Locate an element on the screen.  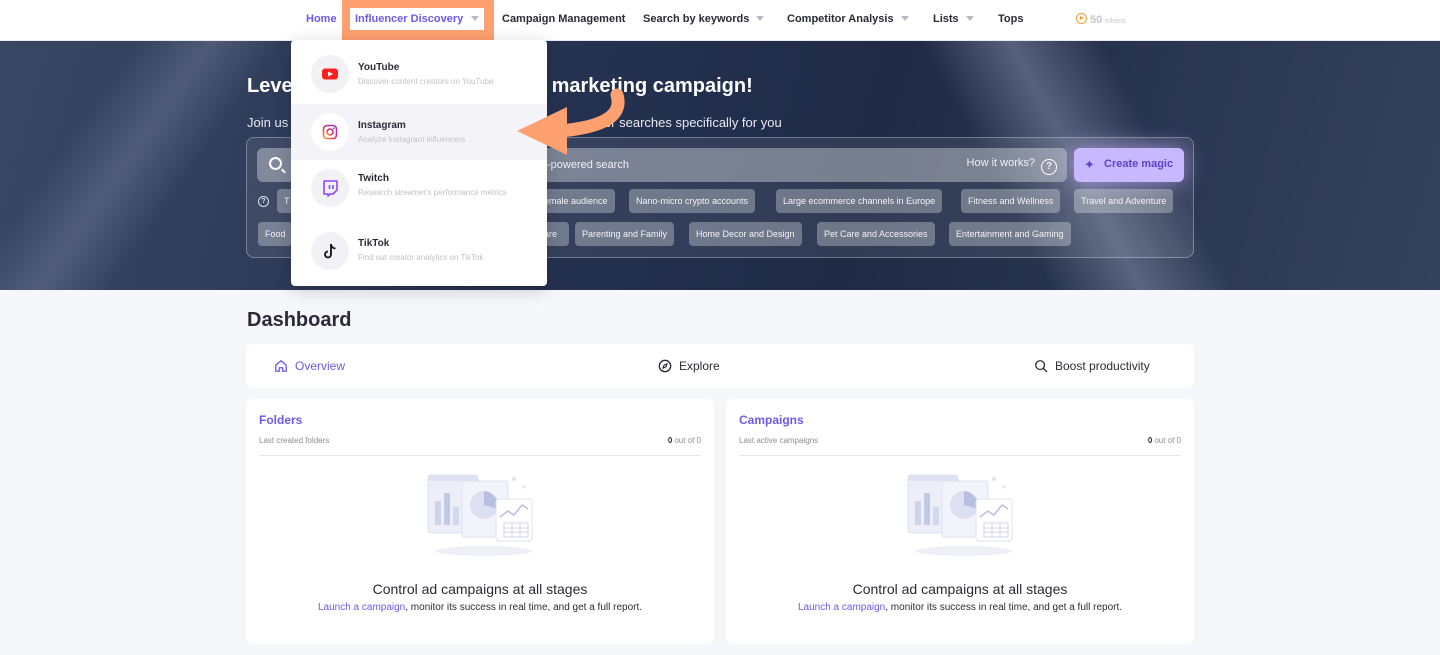
campaigns-count: 0 out of 0 is located at coordinates (1164, 440).